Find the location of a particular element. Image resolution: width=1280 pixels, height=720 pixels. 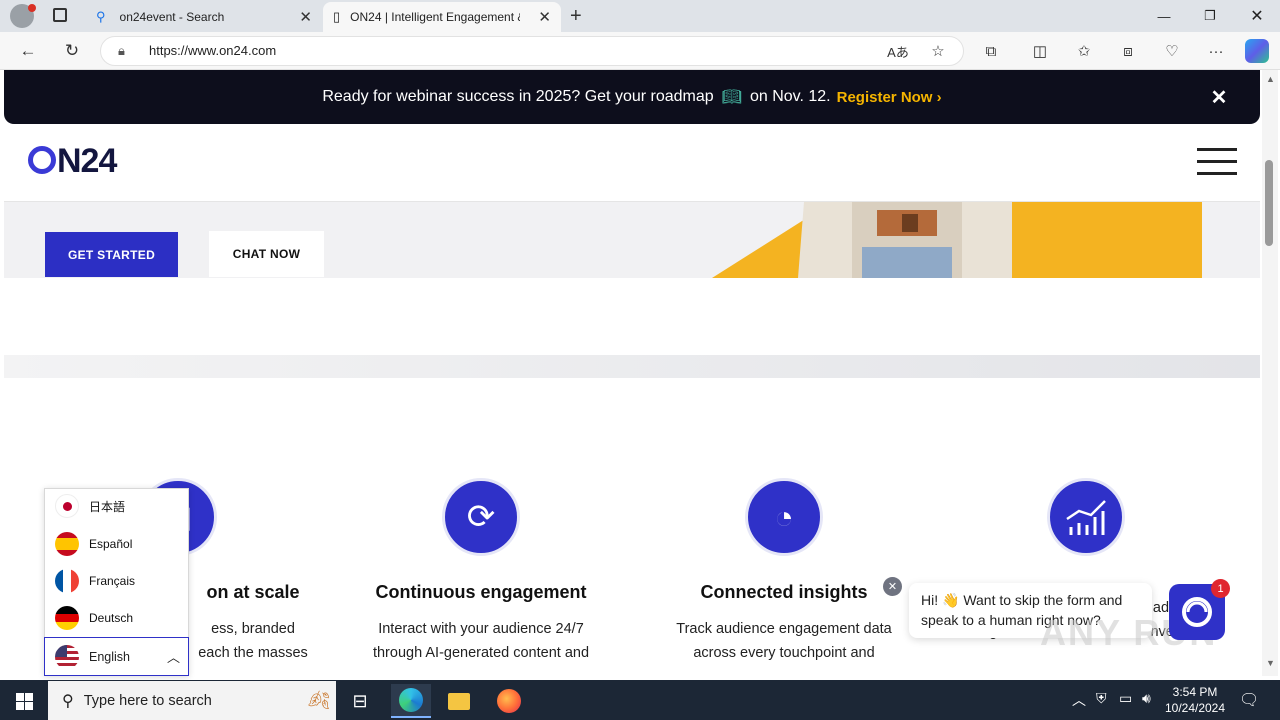

france-flag-icon is located at coordinates (67, 581).